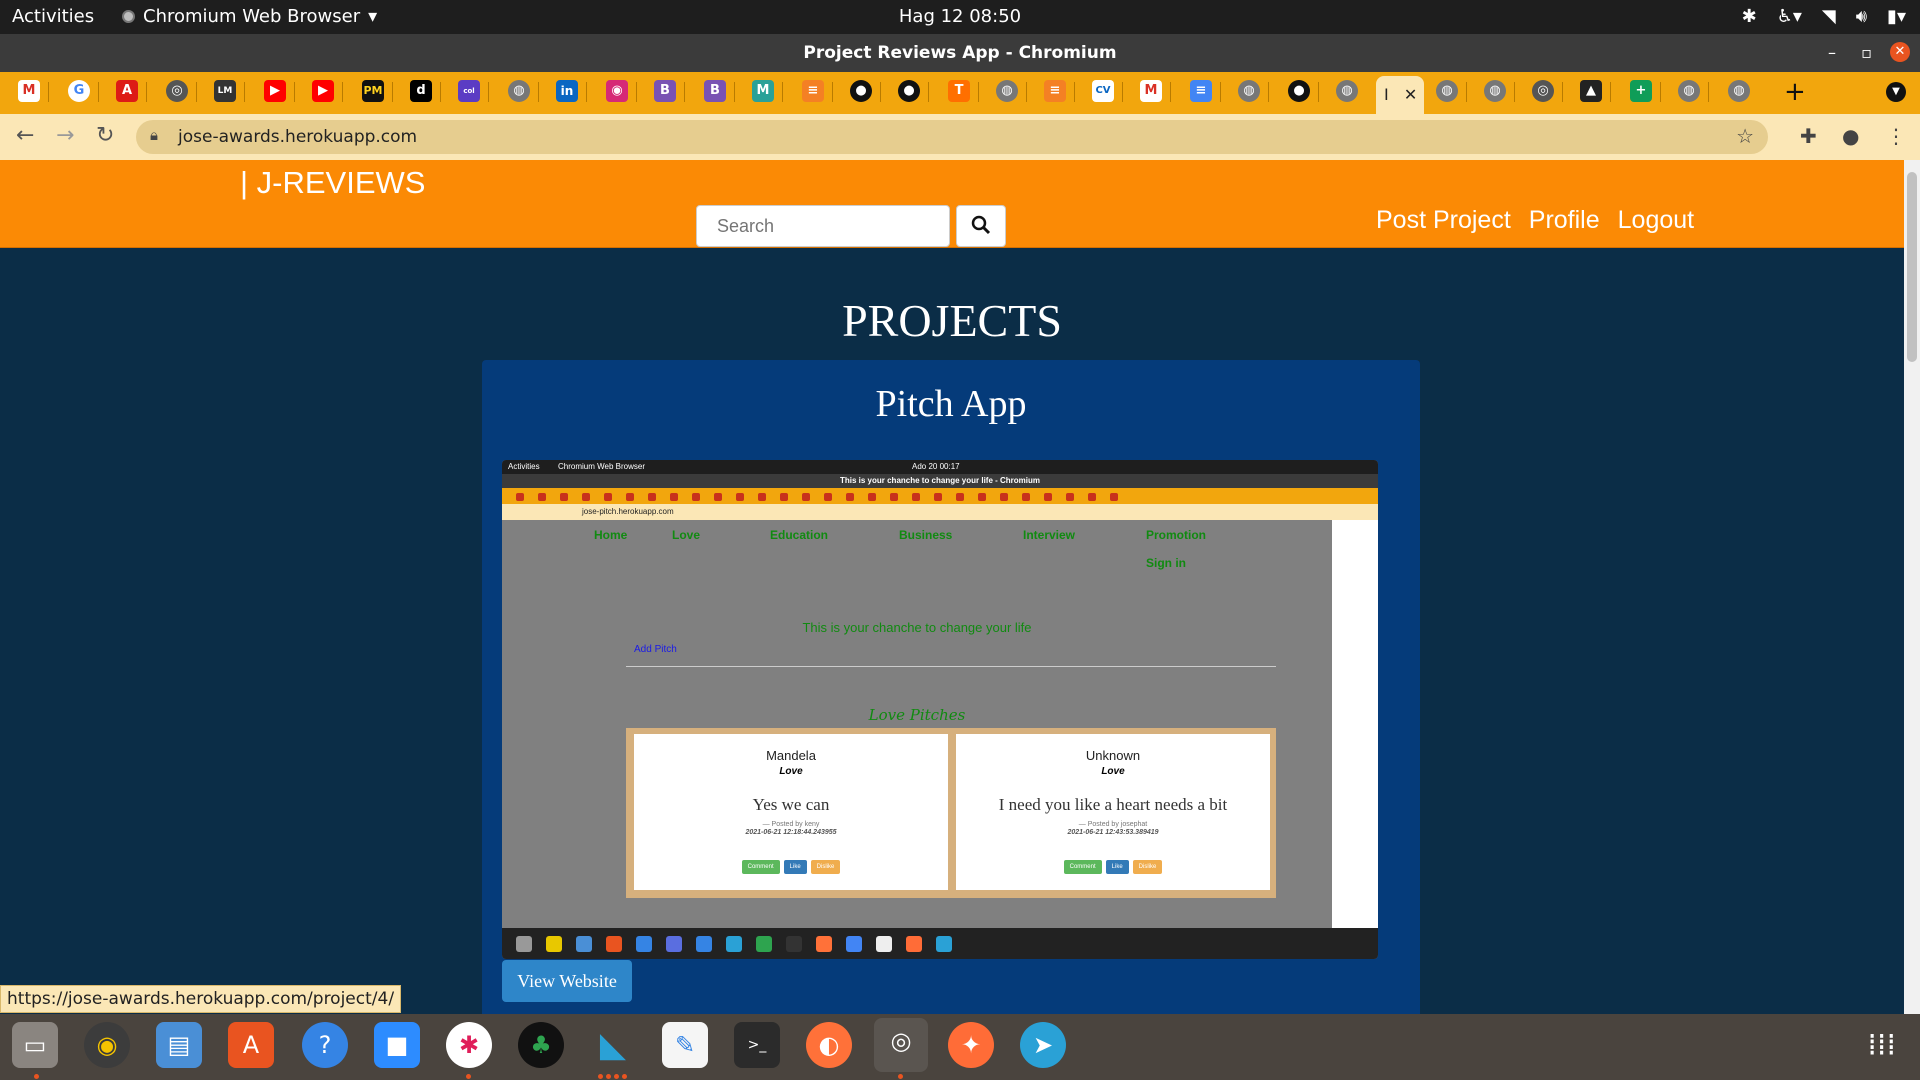 The width and height of the screenshot is (1920, 1080). I want to click on dev-icon: d, so click(421, 91).